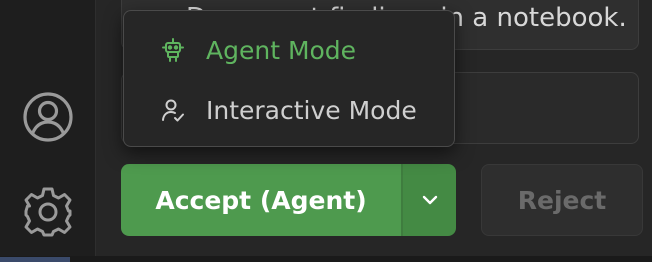  I want to click on accept-split-button: Accept (Agent), so click(288, 200).